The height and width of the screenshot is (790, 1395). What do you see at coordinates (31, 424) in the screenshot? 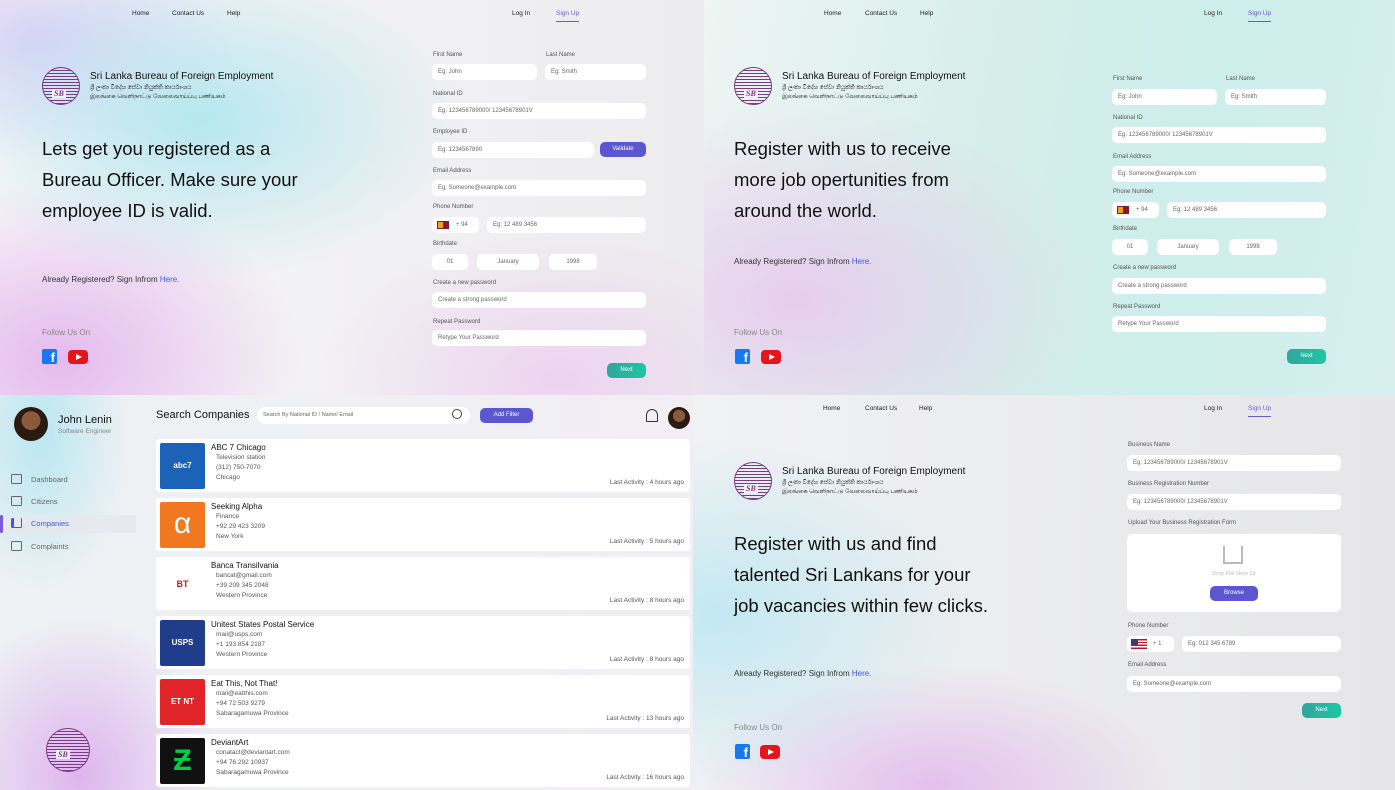
I see `user-avatar` at bounding box center [31, 424].